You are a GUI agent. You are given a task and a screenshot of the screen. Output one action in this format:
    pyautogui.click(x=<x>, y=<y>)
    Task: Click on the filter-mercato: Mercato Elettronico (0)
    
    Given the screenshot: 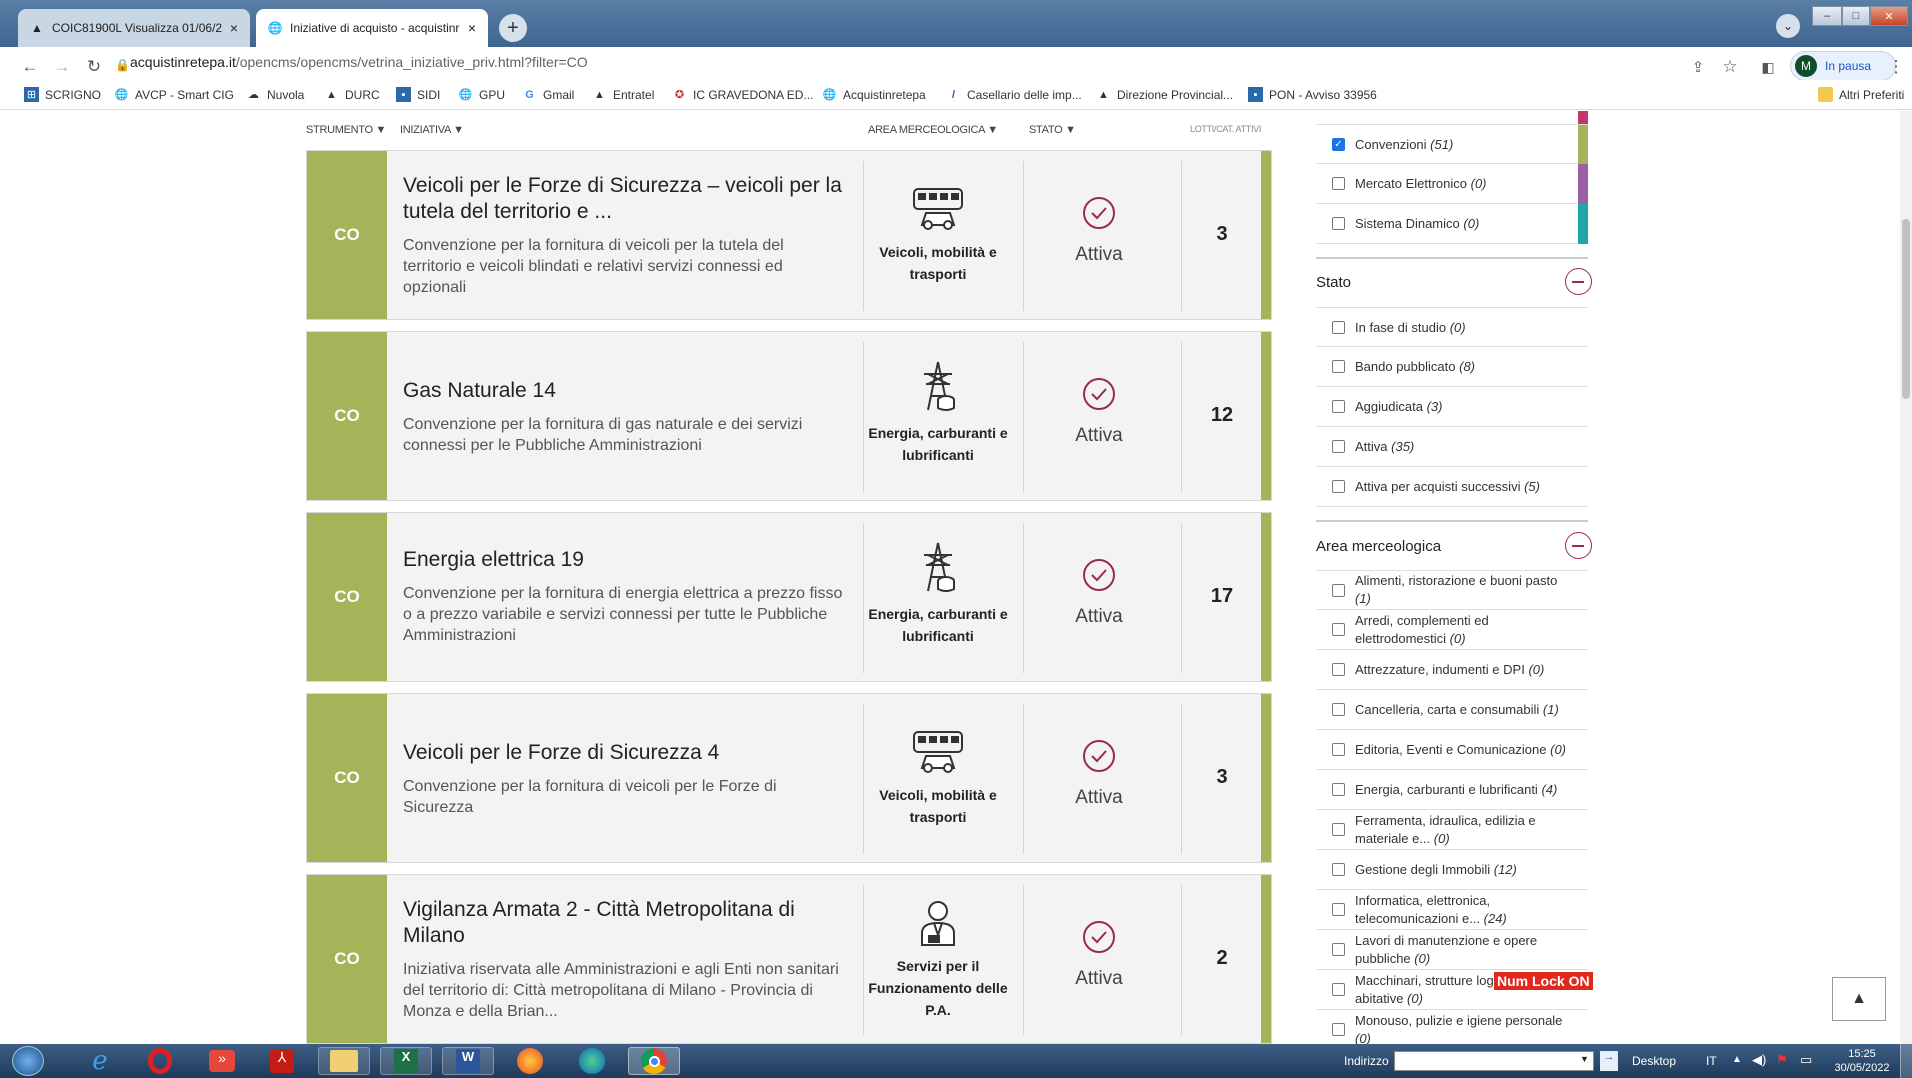 What is the action you would take?
    pyautogui.click(x=1452, y=184)
    